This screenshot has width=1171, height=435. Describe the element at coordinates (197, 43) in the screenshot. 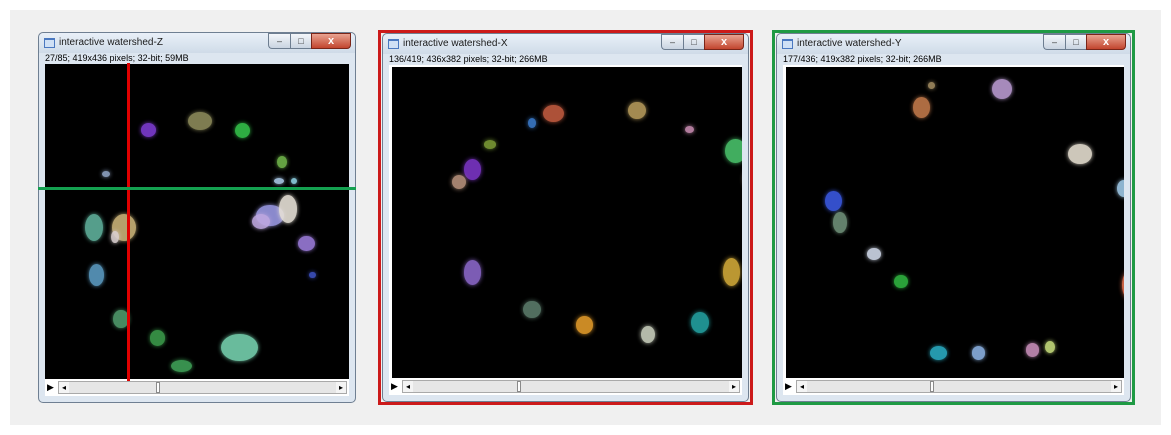

I see `title-bar: interactive watershed-Z – □ x` at that location.